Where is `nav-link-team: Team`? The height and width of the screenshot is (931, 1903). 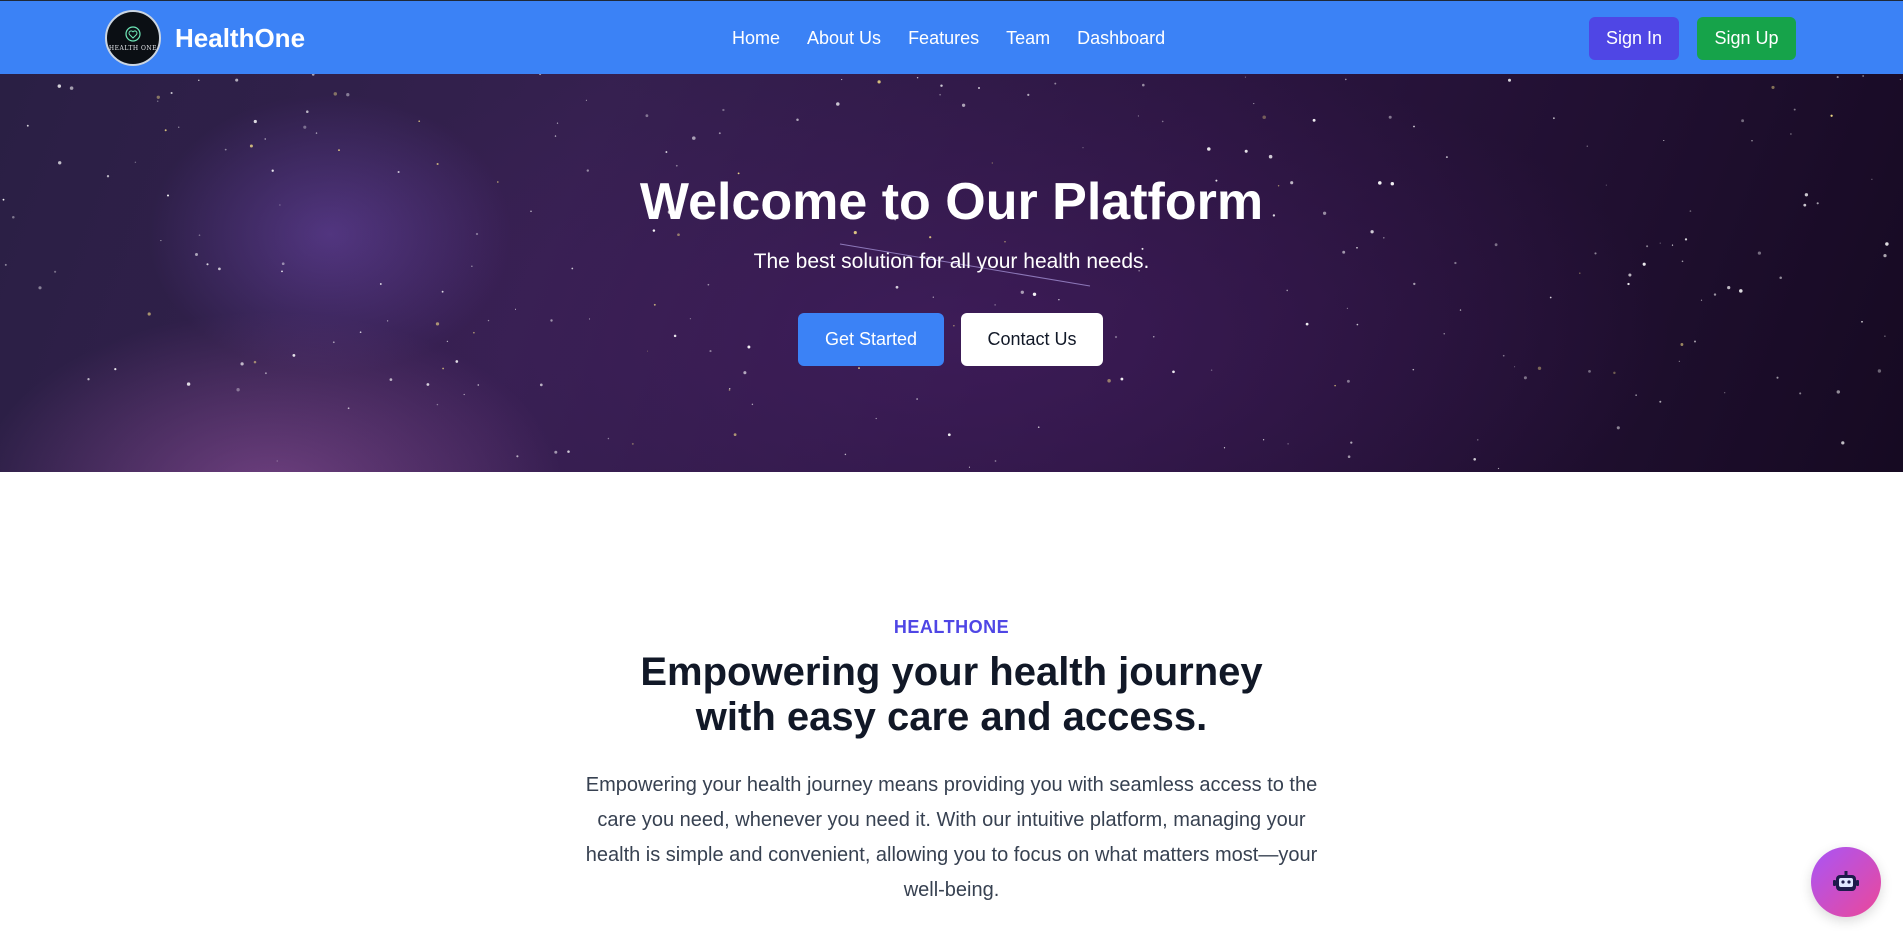
nav-link-team: Team is located at coordinates (1028, 38).